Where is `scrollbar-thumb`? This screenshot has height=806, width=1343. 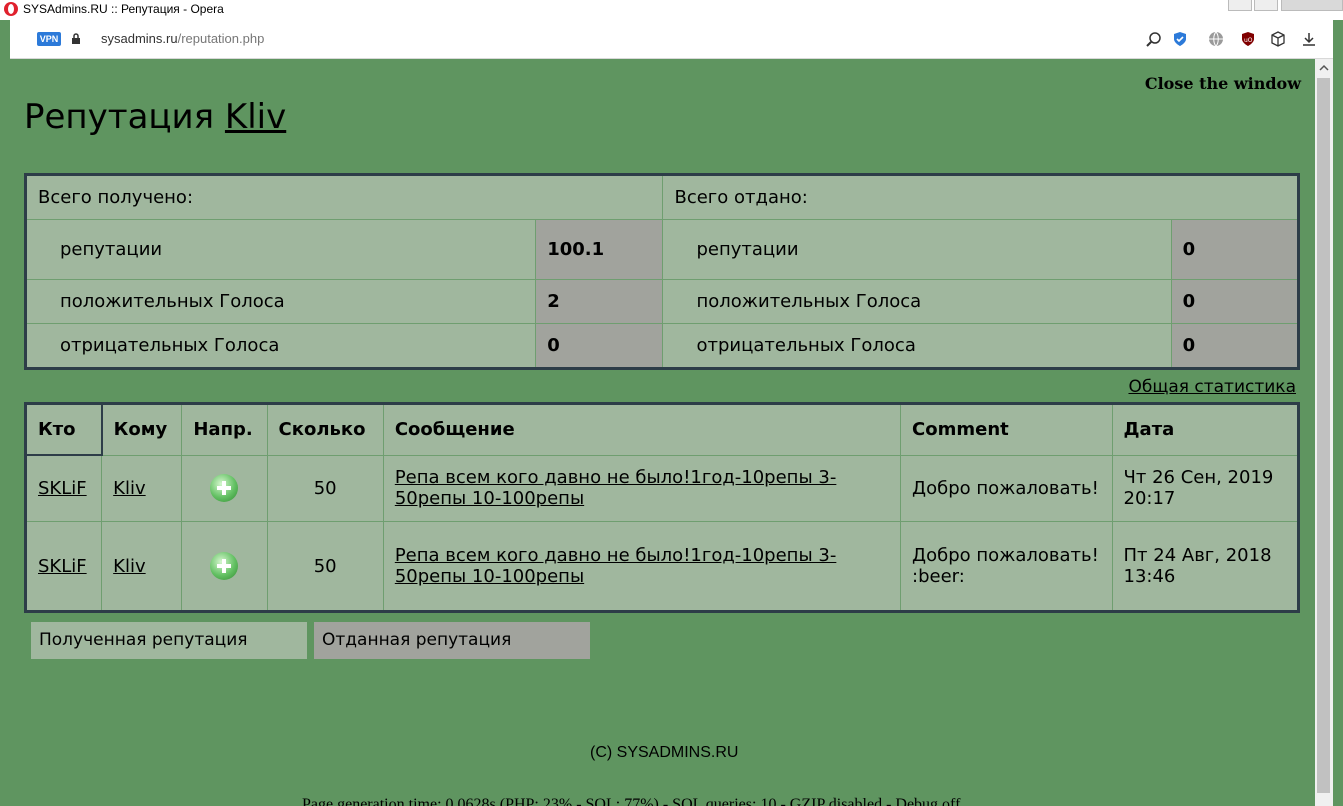 scrollbar-thumb is located at coordinates (1323, 435).